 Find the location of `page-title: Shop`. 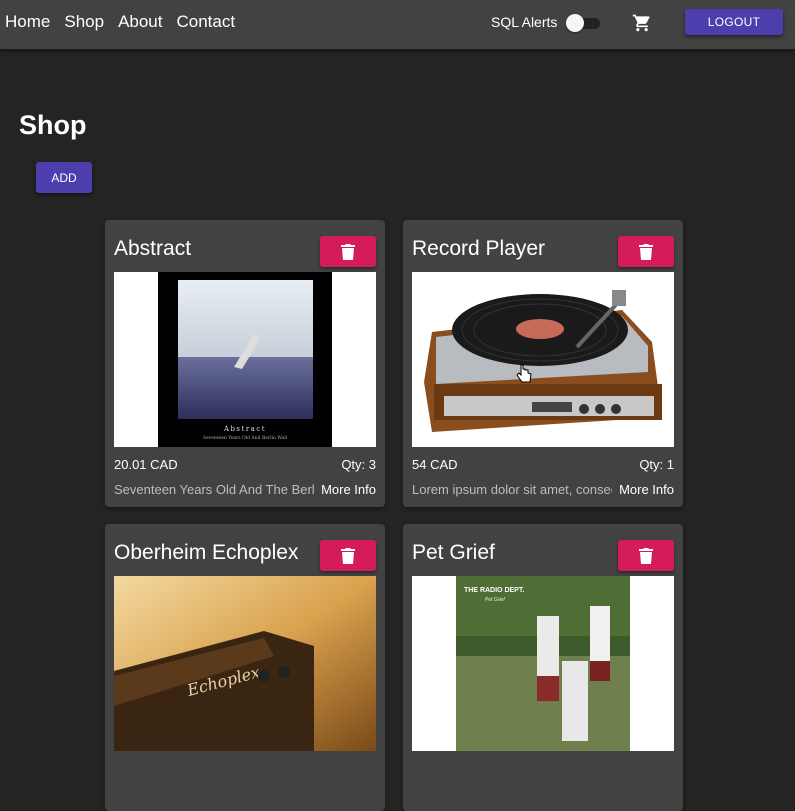

page-title: Shop is located at coordinates (53, 125).